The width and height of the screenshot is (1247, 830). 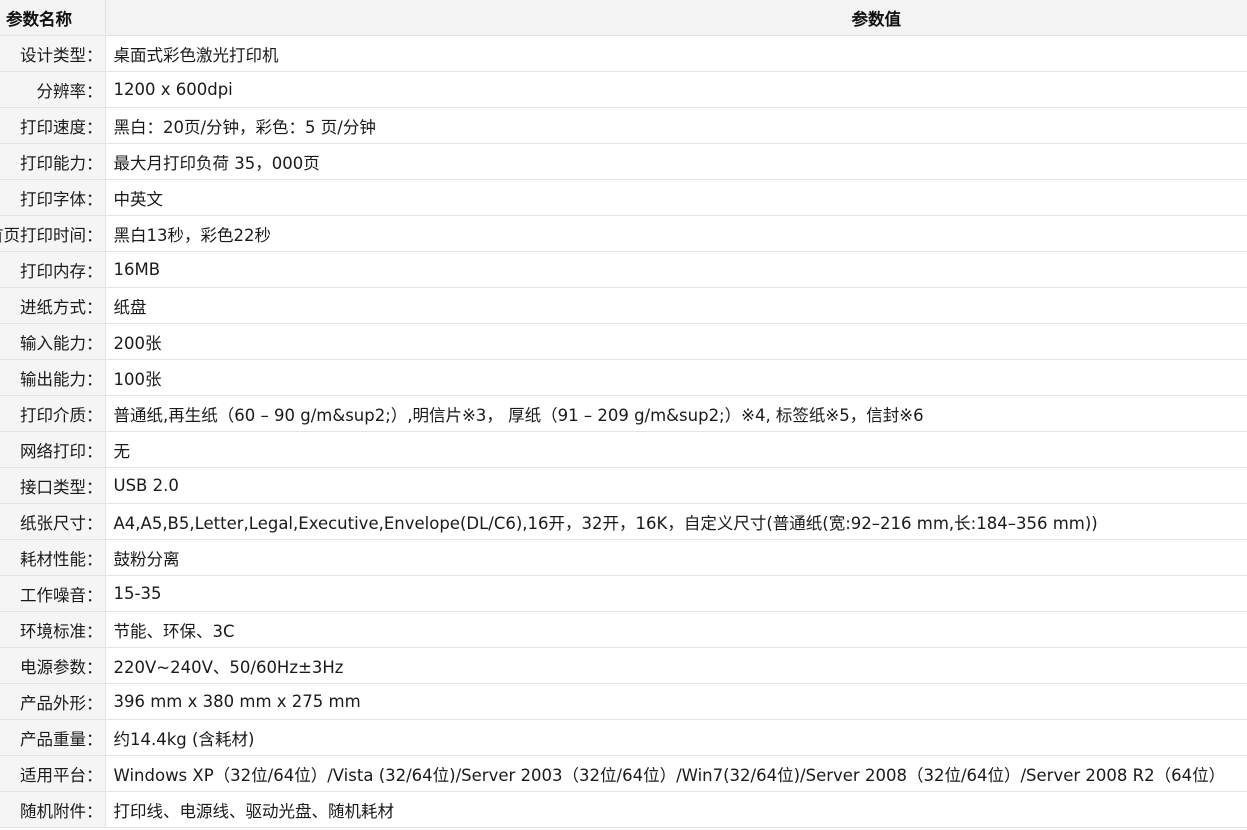 I want to click on table-row: 分辨率： 1200 x 600dpi, so click(x=623, y=89).